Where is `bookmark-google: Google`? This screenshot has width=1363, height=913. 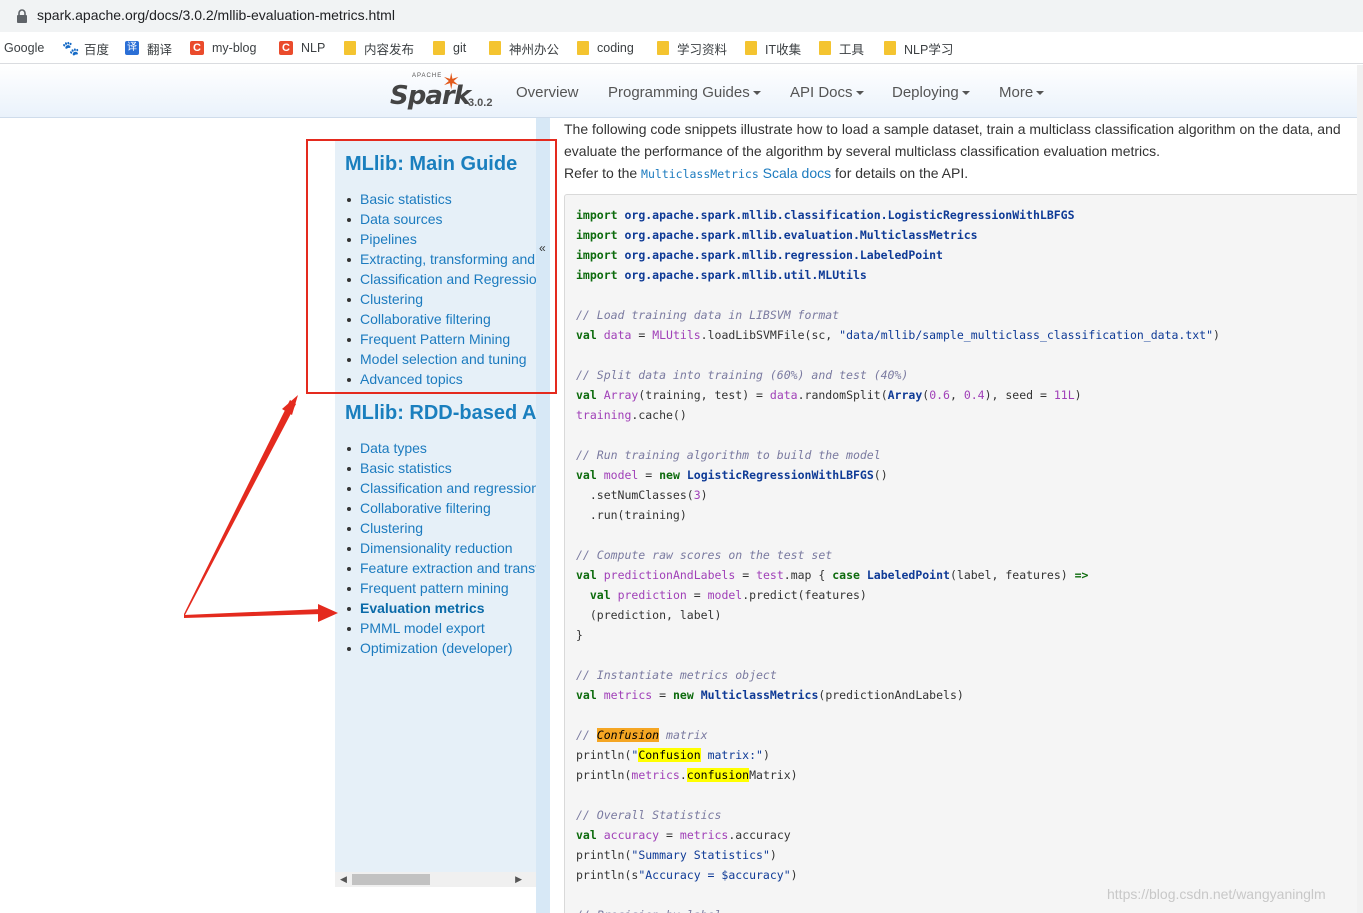
bookmark-google: Google is located at coordinates (24, 48).